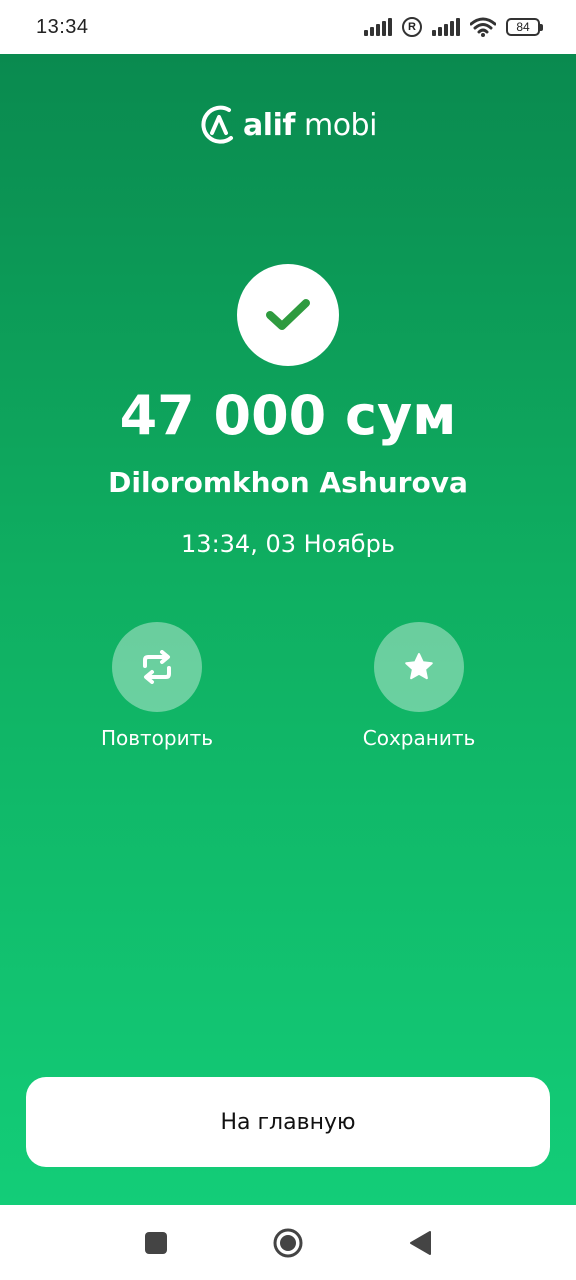 The width and height of the screenshot is (576, 1280). I want to click on recents-button, so click(156, 1243).